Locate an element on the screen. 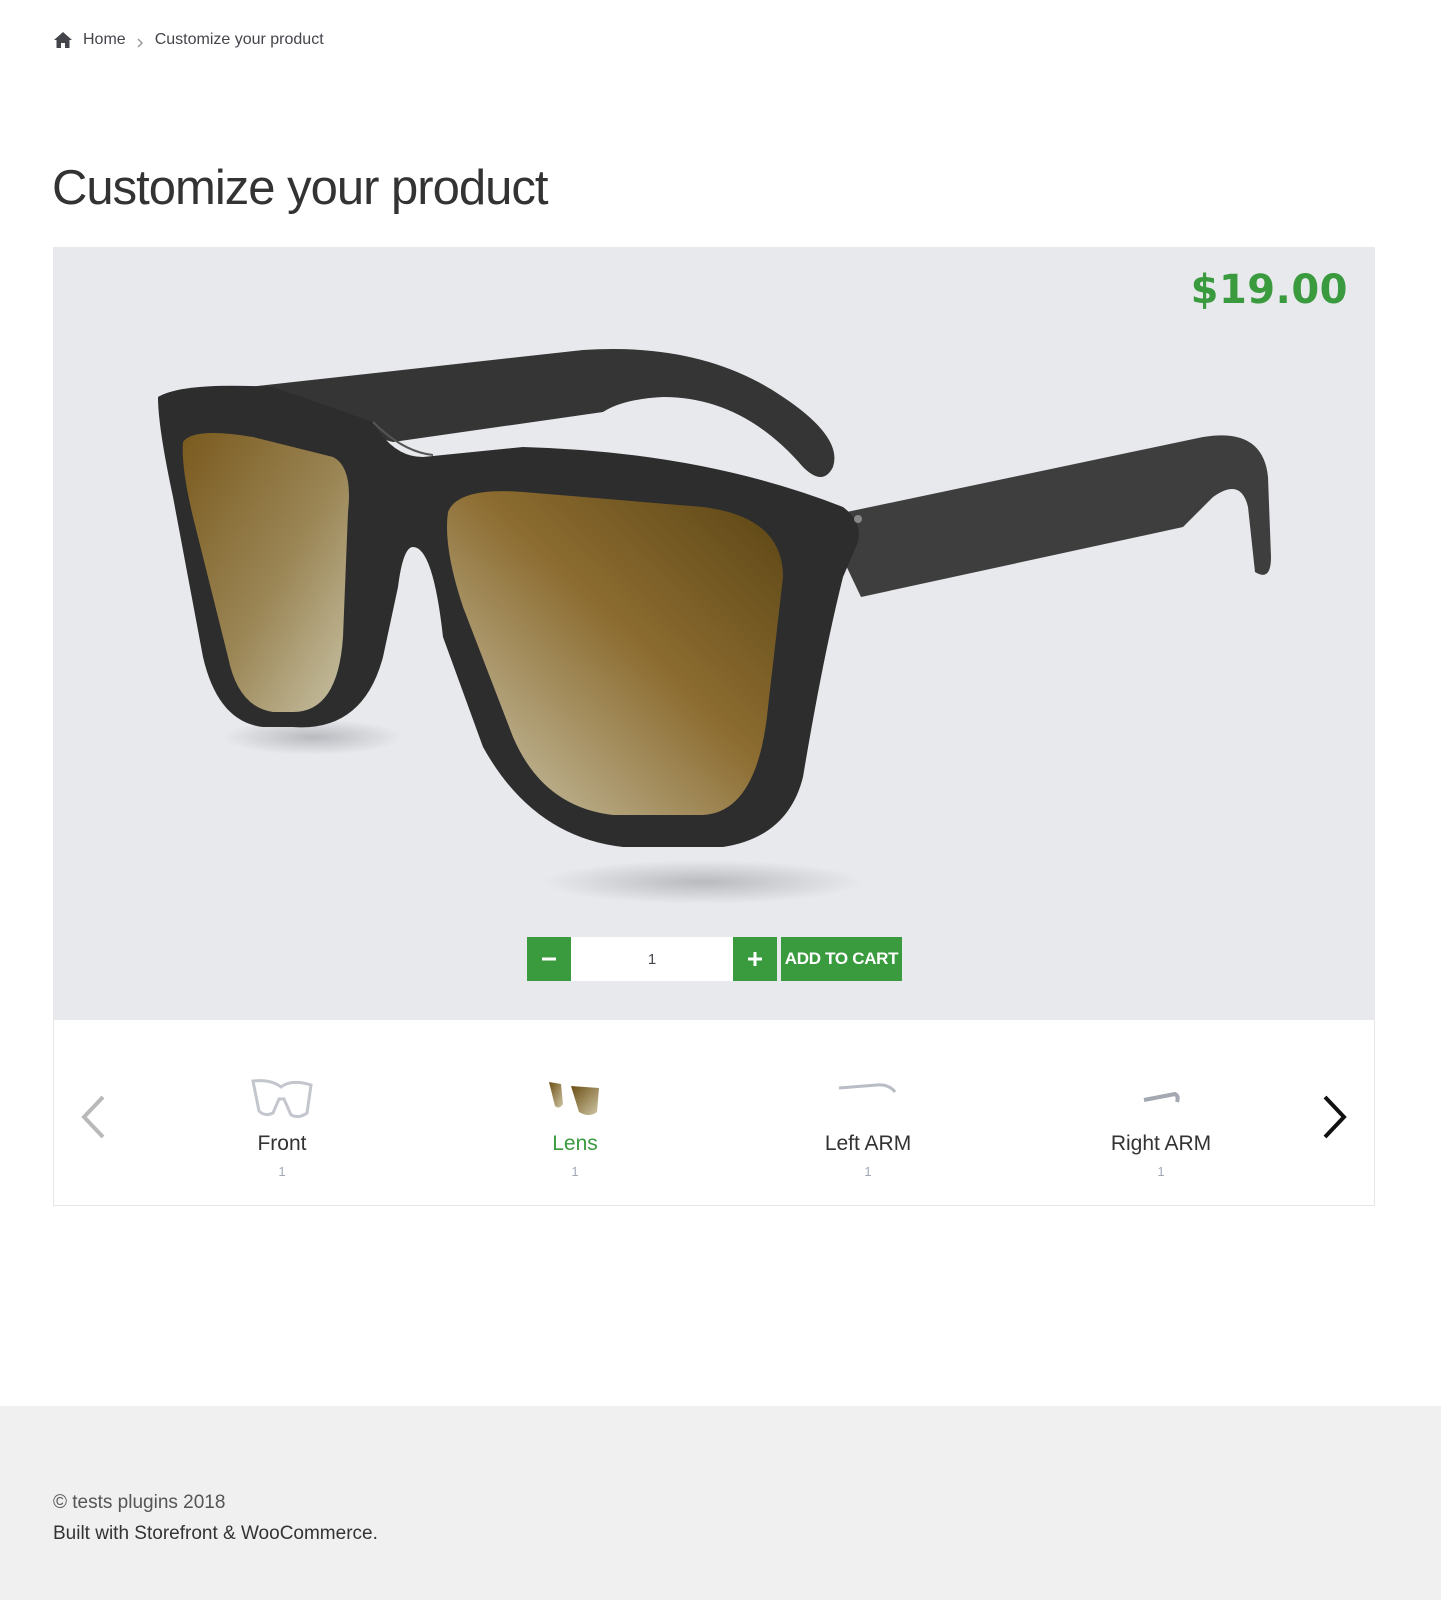 This screenshot has width=1441, height=1600. option-front: Front 1 is located at coordinates (282, 1124).